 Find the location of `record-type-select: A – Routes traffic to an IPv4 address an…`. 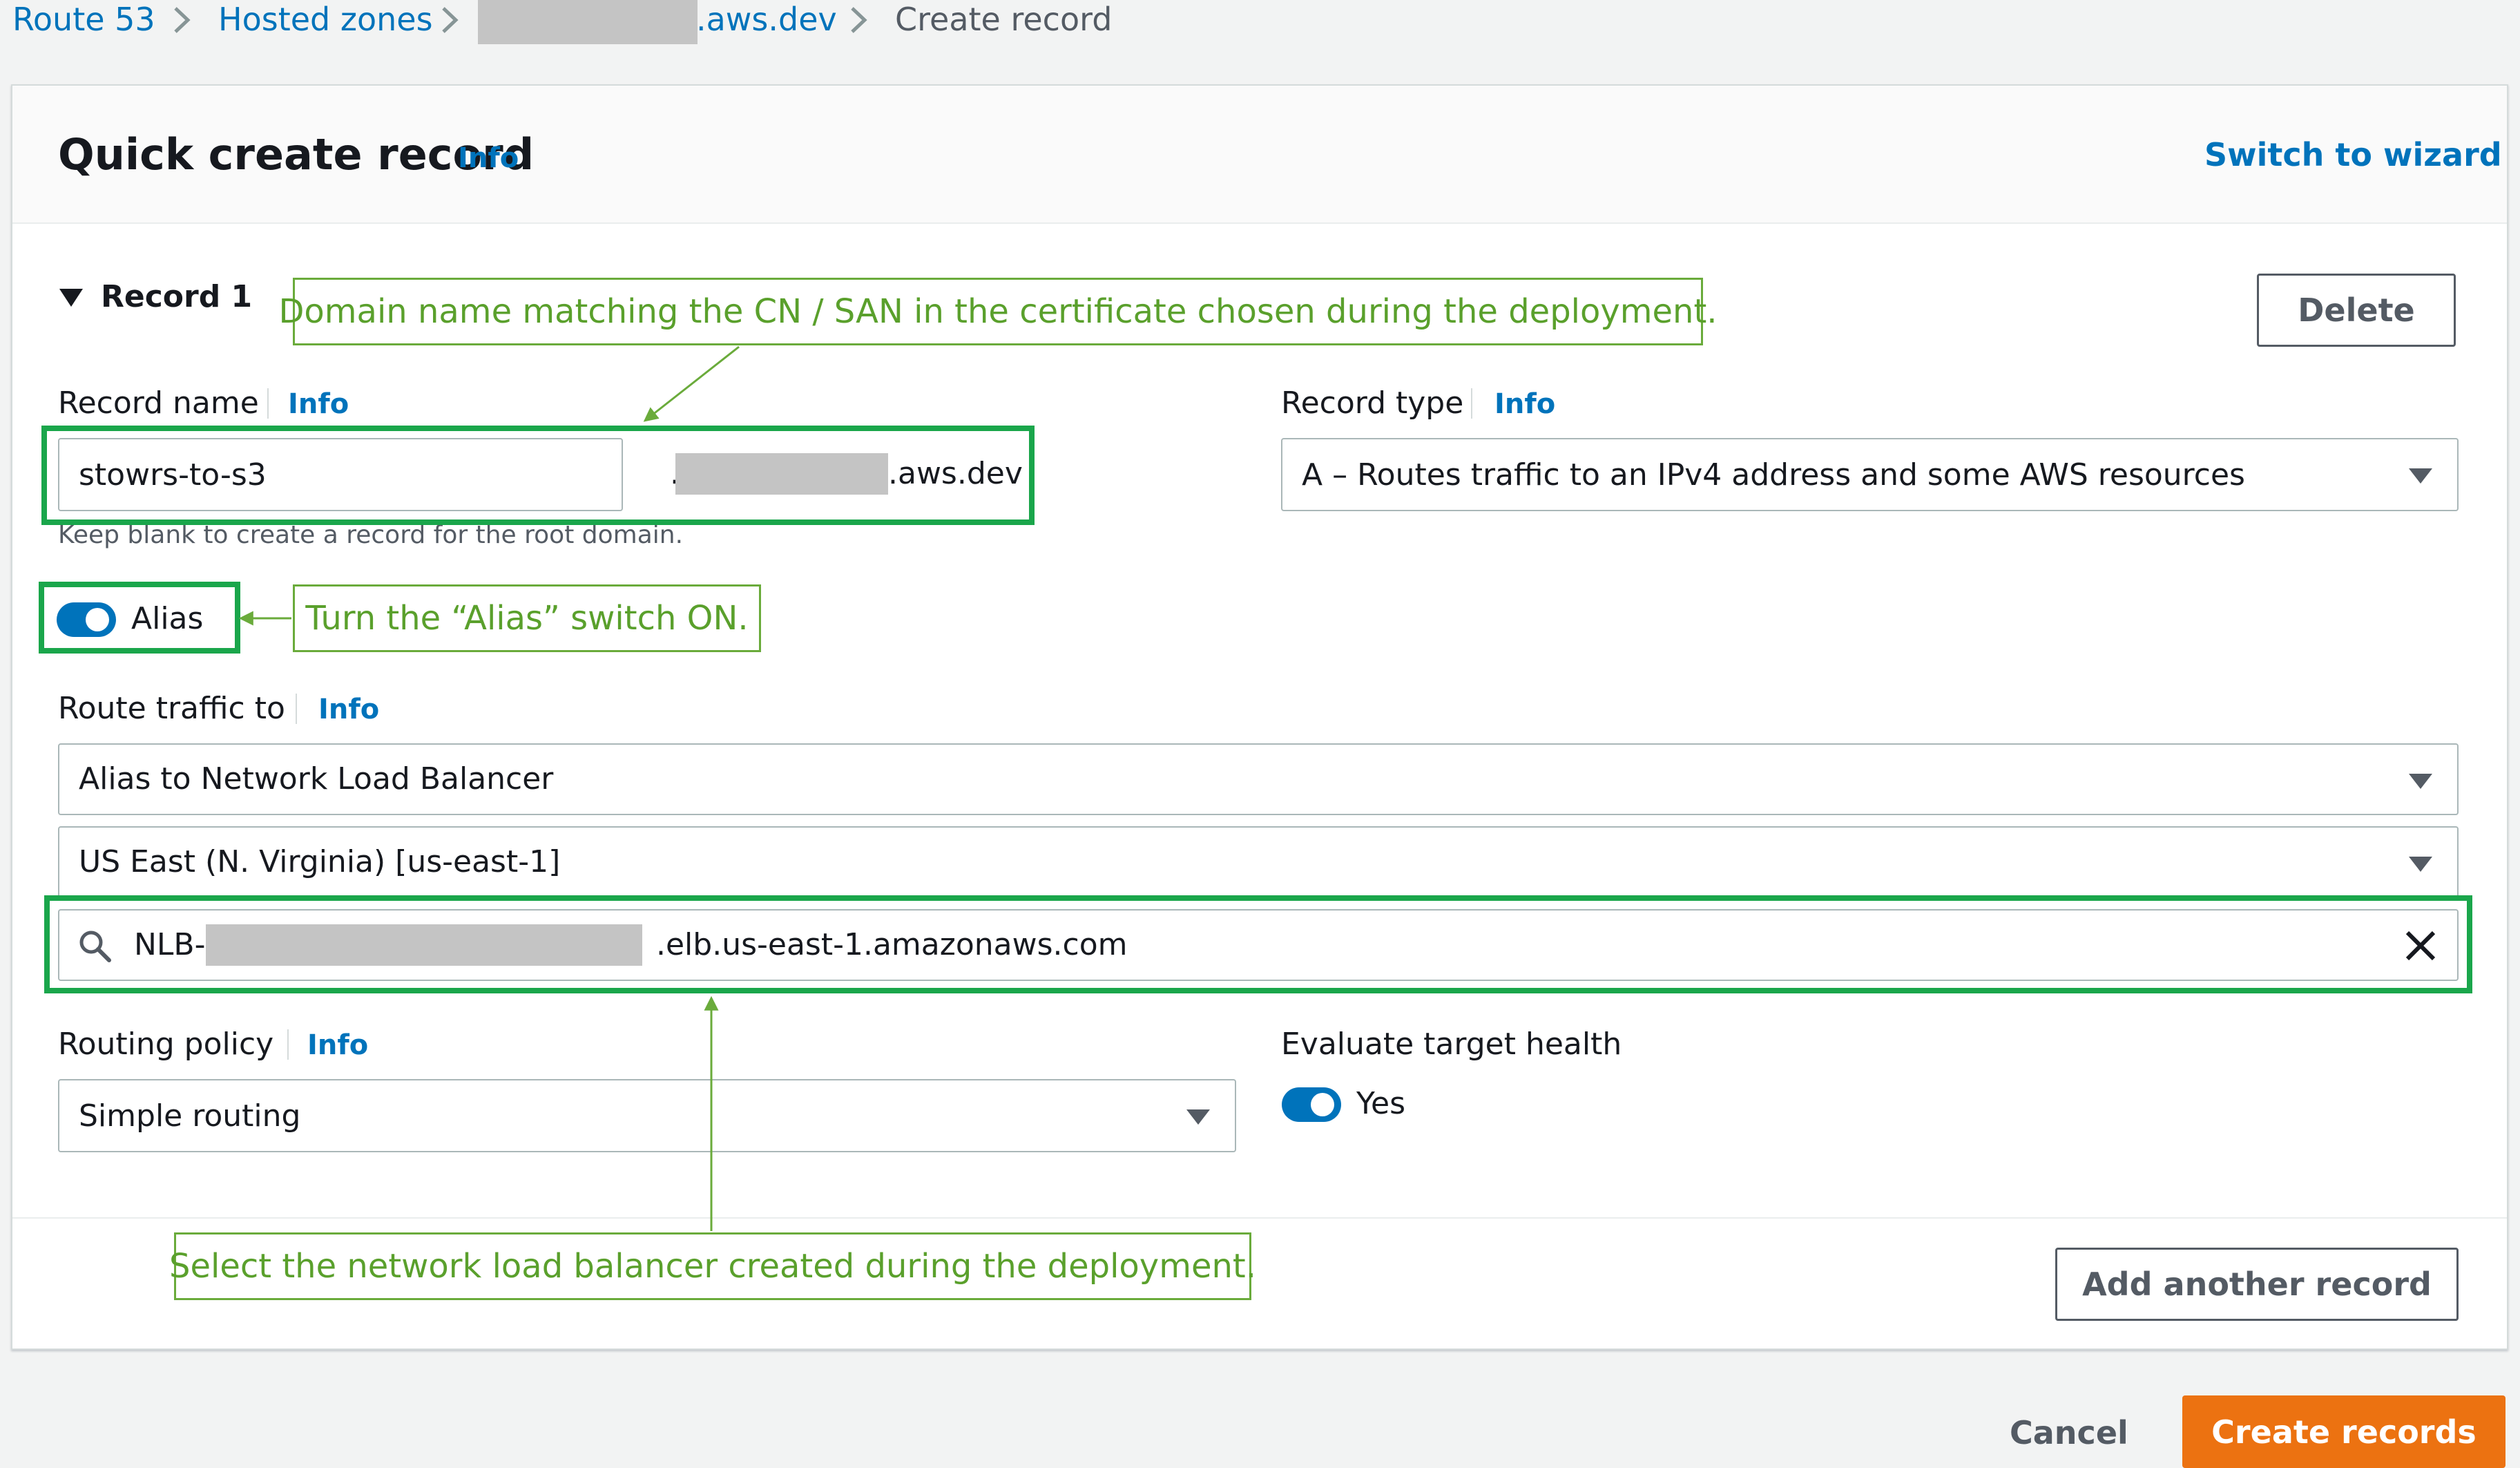

record-type-select: A – Routes traffic to an IPv4 address an… is located at coordinates (1870, 474).